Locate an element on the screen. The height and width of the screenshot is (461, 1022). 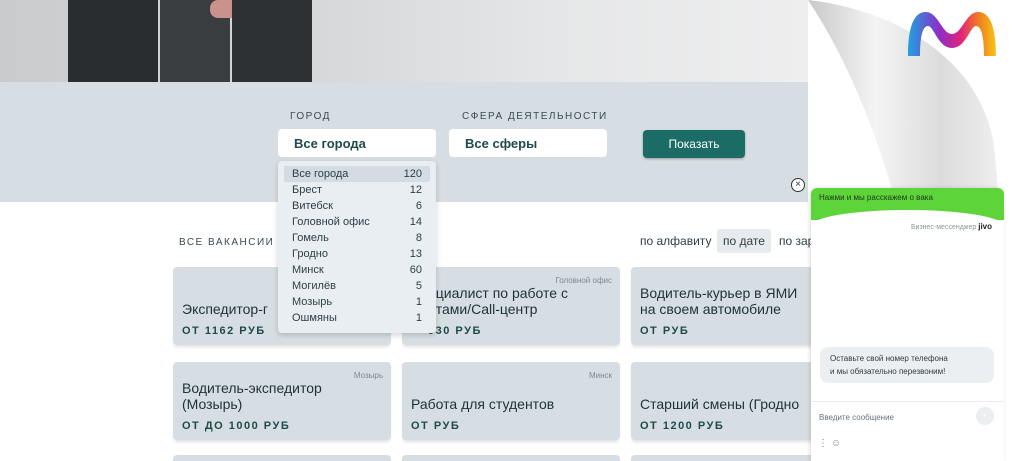
sort-date: по дате is located at coordinates (744, 241).